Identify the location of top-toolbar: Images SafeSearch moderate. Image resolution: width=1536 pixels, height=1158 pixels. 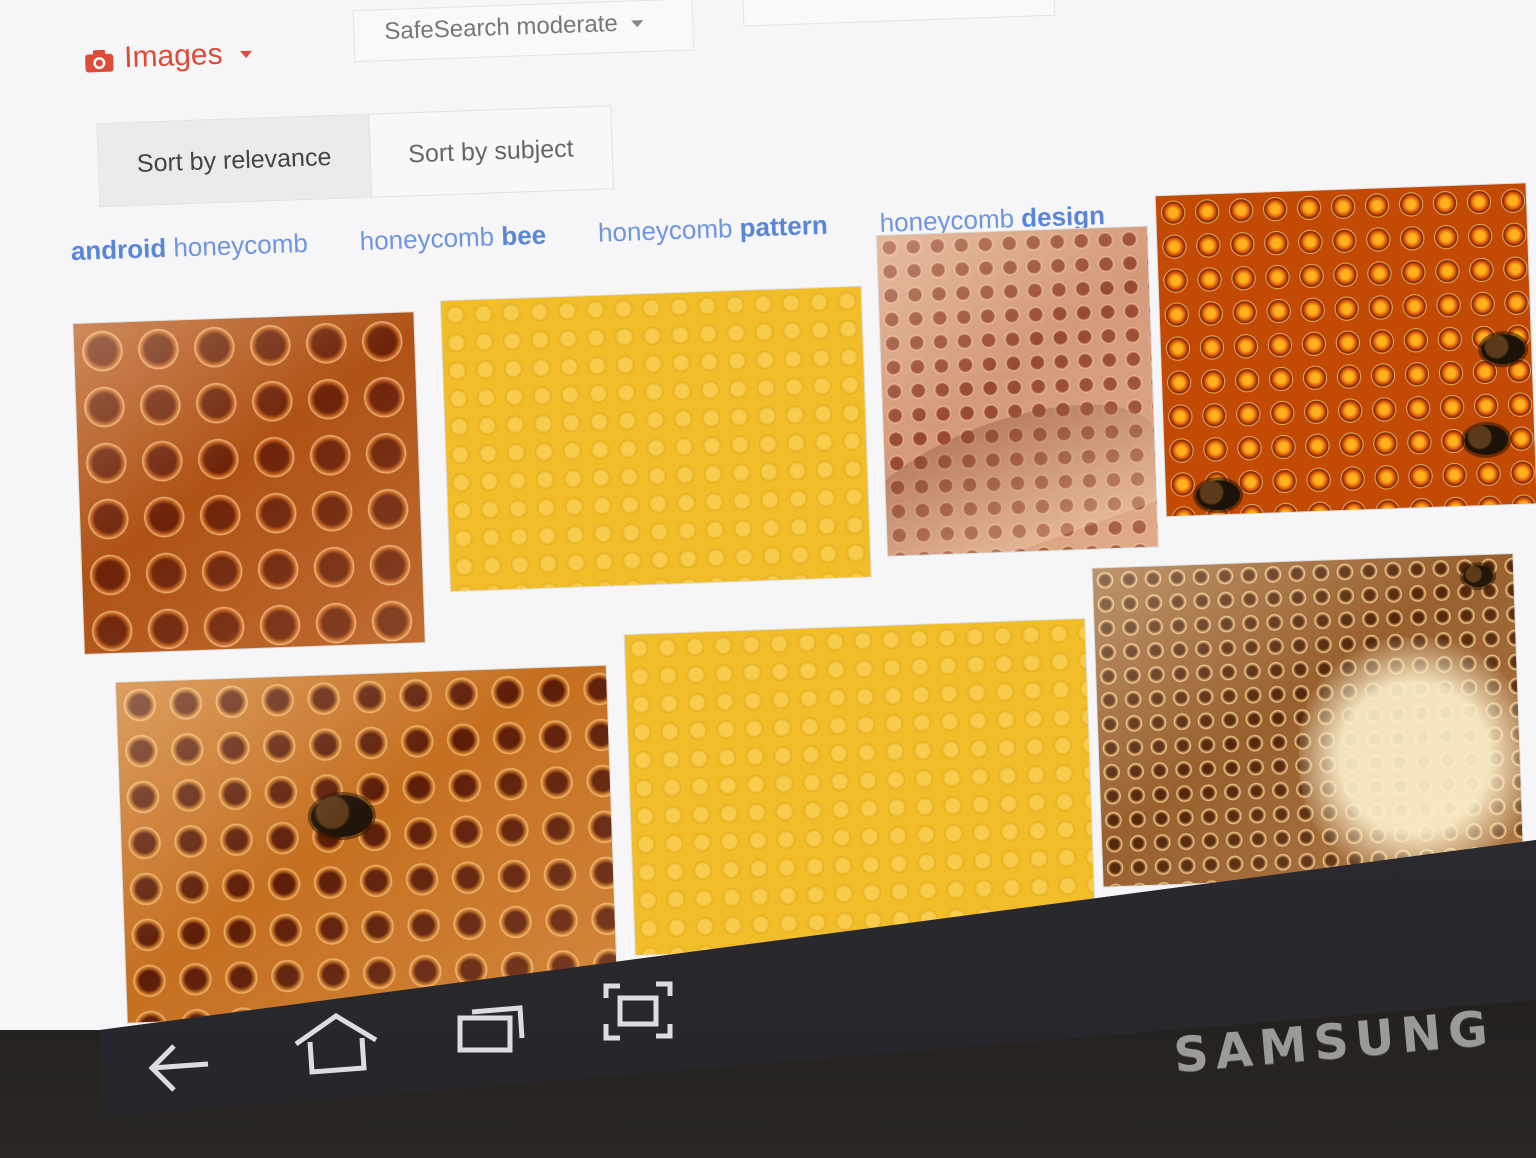
(760, 43).